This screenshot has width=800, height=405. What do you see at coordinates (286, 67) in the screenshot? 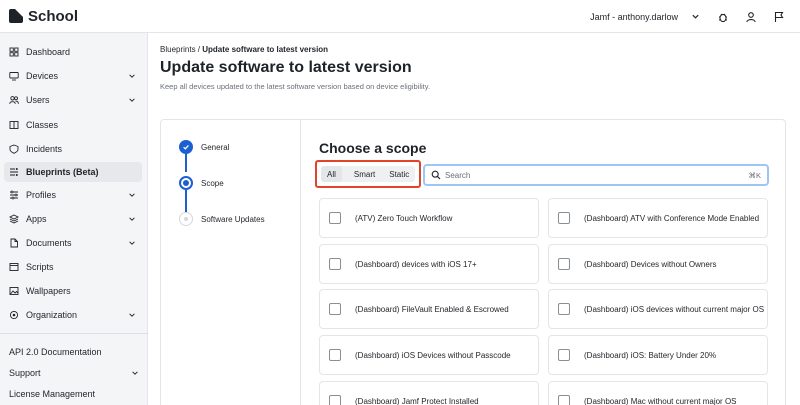
I see `page-title: Update software to latest version` at bounding box center [286, 67].